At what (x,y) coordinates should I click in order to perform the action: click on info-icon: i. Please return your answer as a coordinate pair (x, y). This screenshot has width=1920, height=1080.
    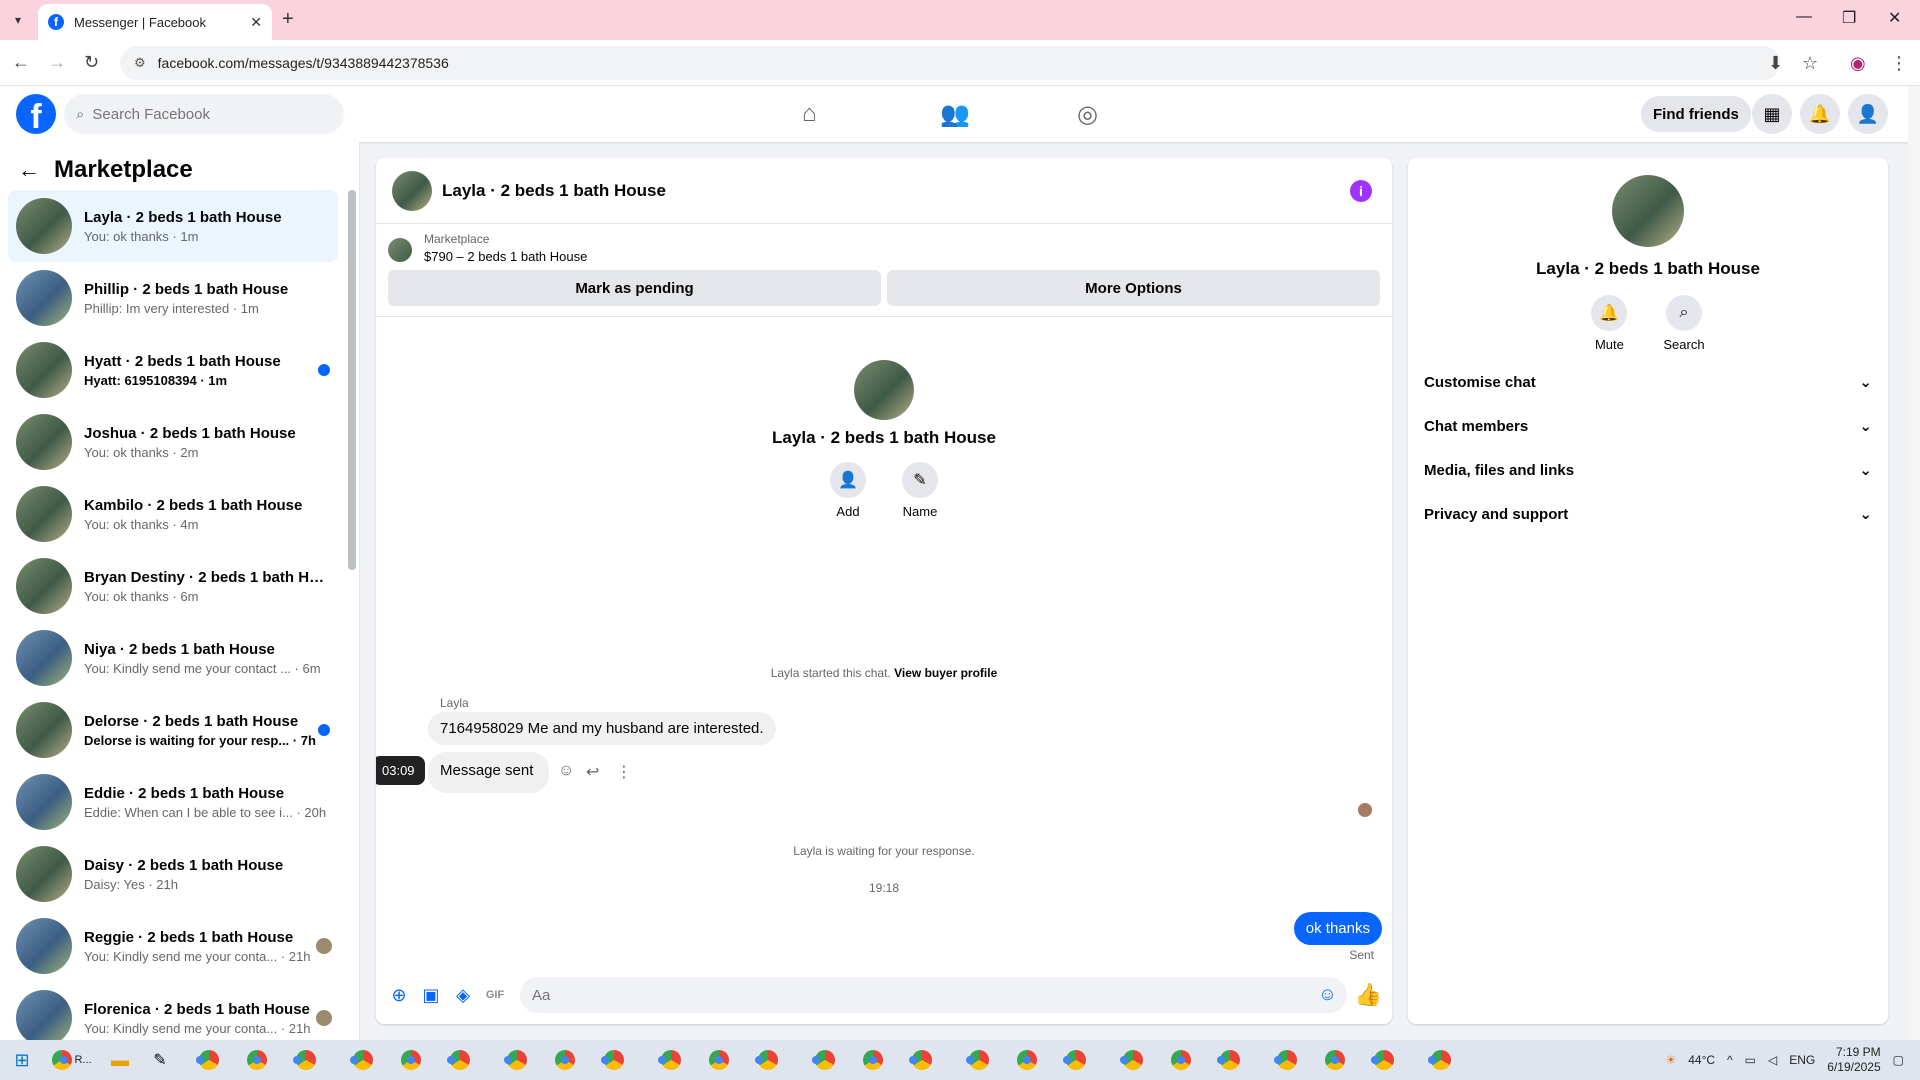
    Looking at the image, I should click on (1361, 191).